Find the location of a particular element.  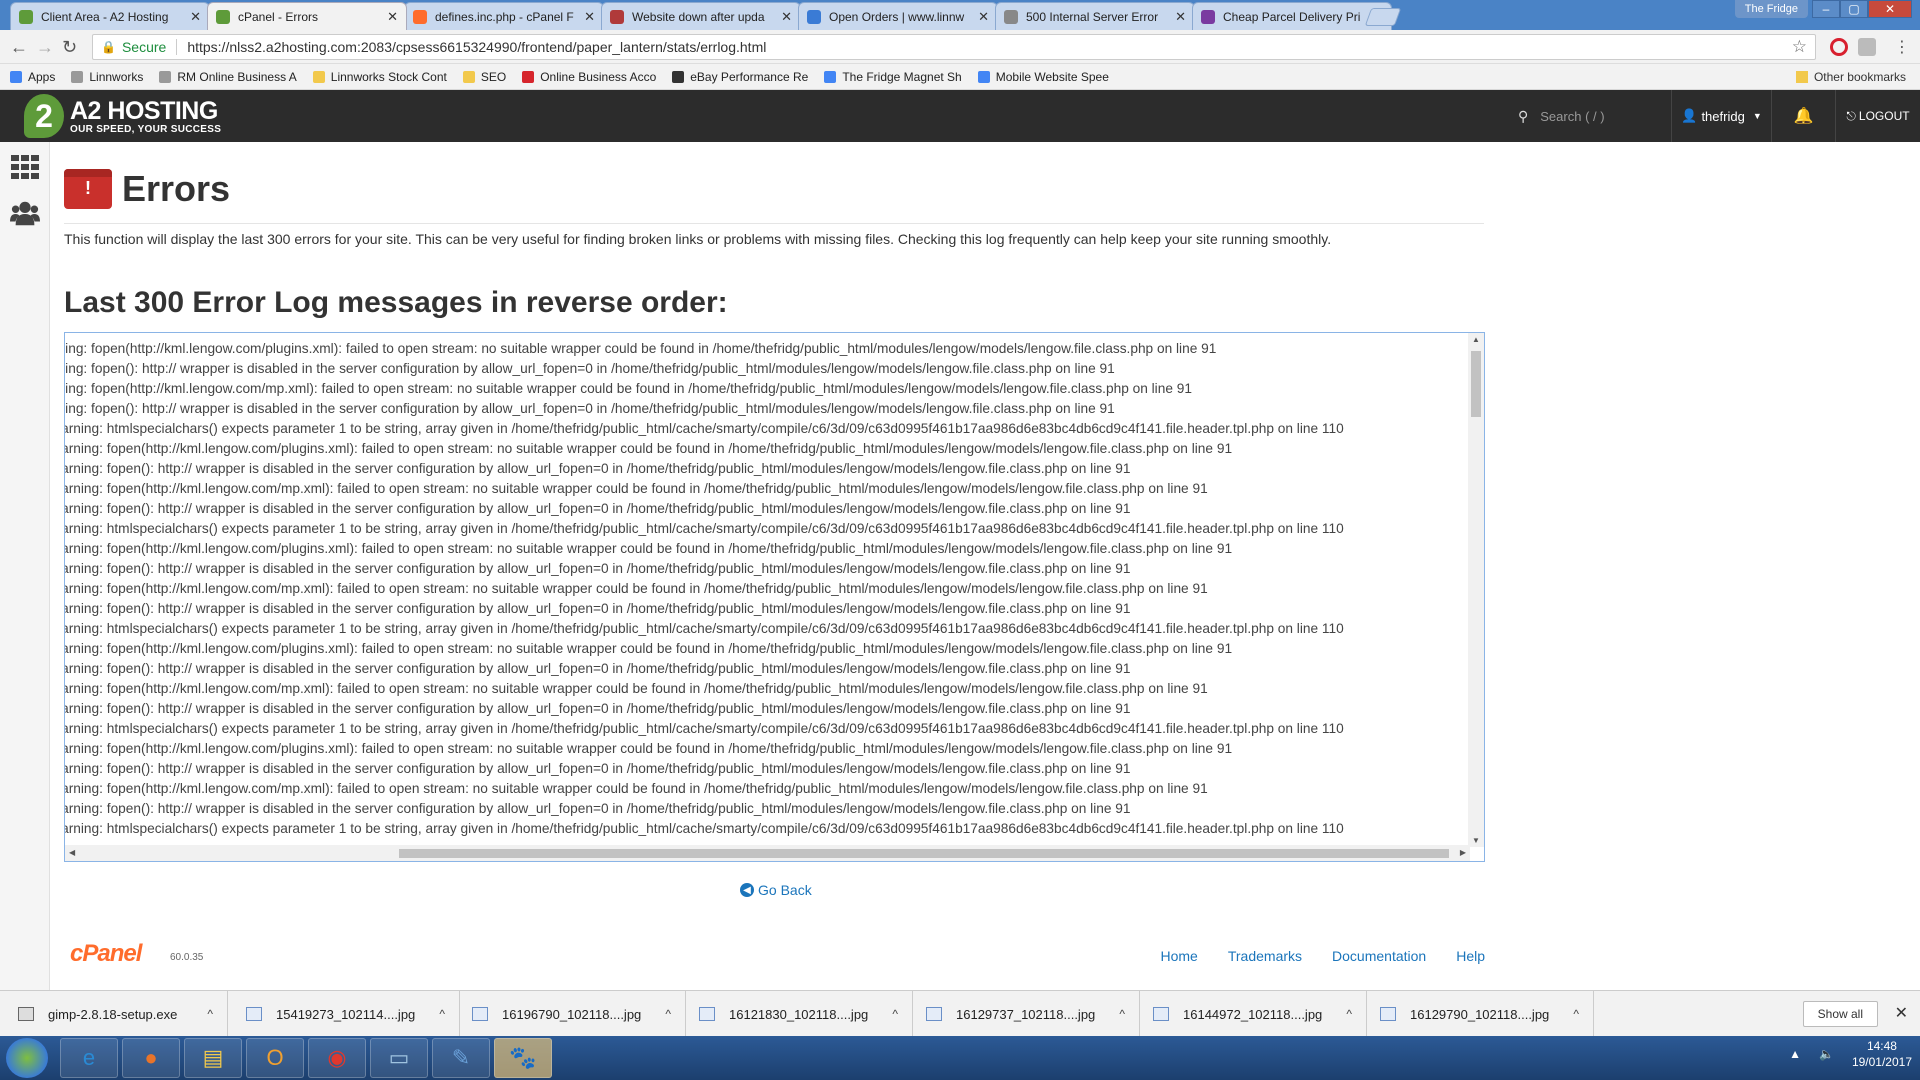

go-back-link: ◀ Go Back is located at coordinates (776, 890).